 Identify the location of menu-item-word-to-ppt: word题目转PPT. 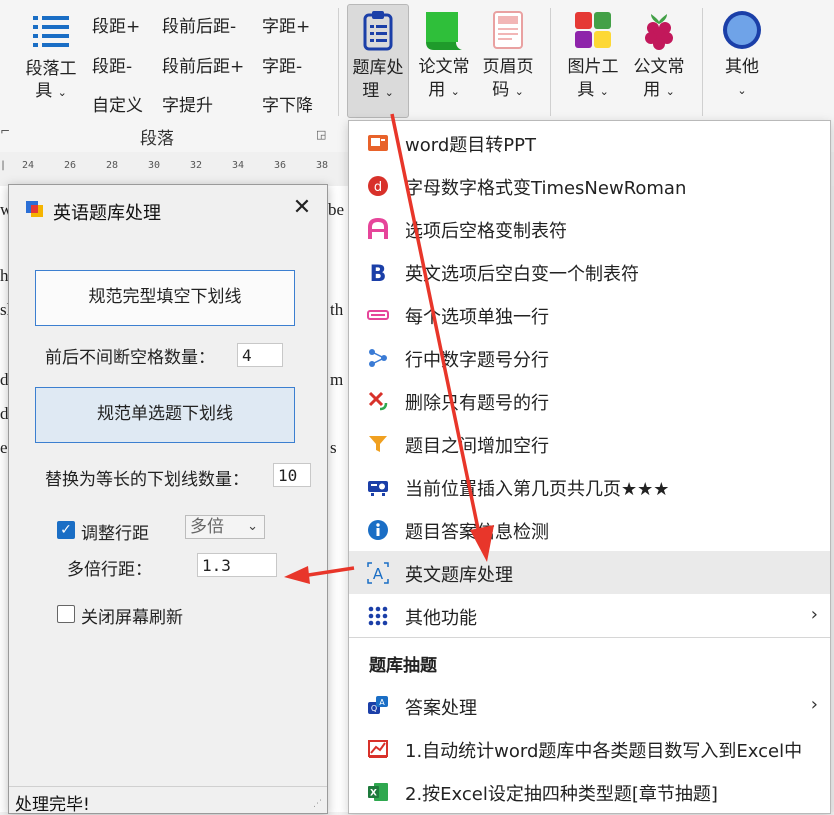
(589, 142).